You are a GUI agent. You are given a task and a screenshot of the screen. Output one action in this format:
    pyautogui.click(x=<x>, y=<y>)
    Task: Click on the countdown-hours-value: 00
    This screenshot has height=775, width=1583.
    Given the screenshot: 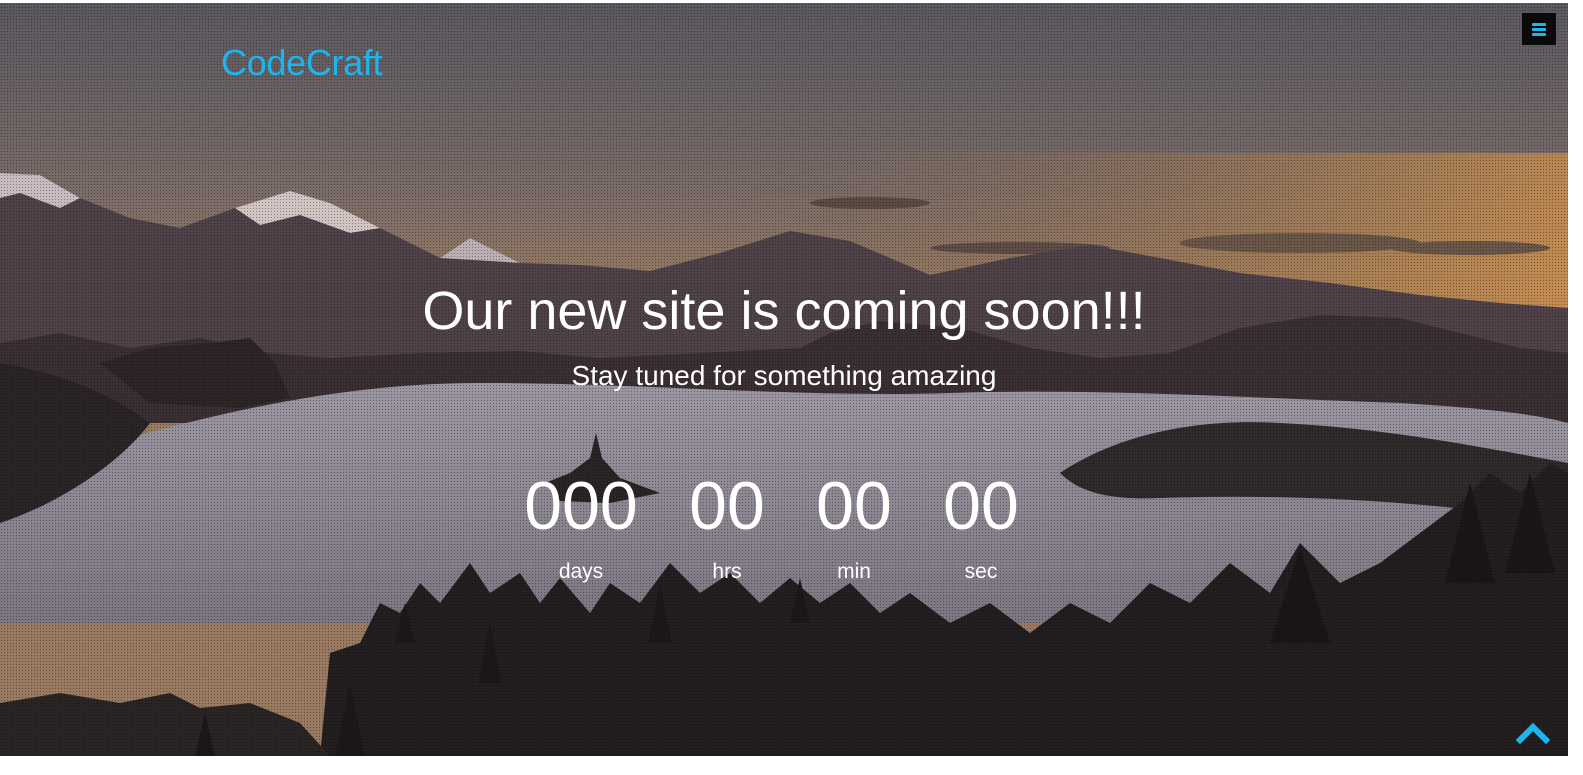 What is the action you would take?
    pyautogui.click(x=727, y=506)
    